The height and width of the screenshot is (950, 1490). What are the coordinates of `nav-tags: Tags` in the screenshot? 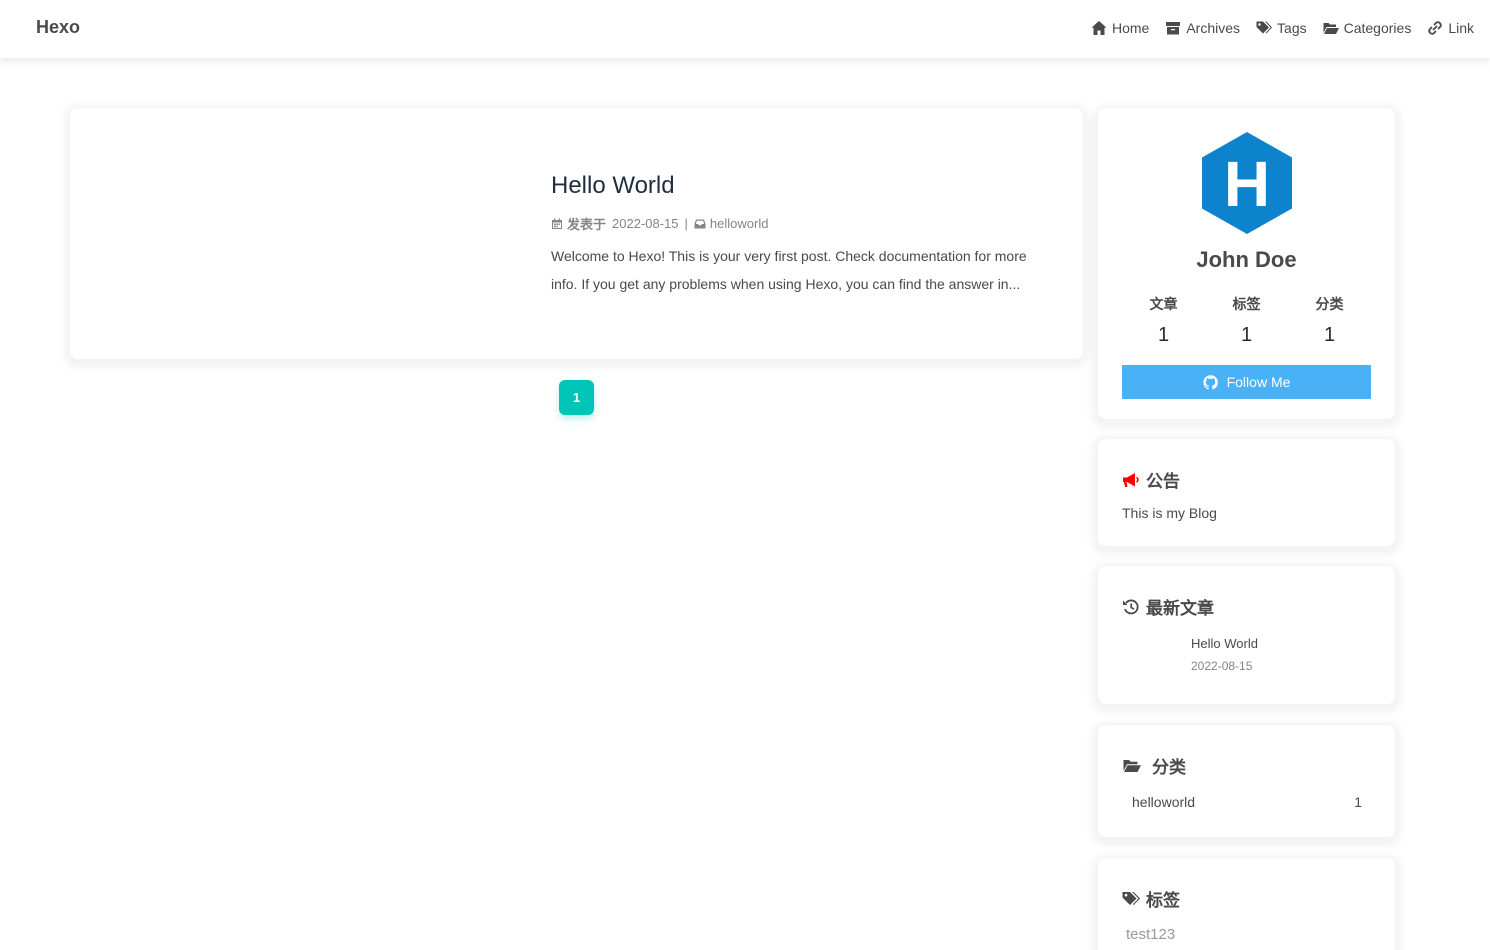 It's located at (1281, 28).